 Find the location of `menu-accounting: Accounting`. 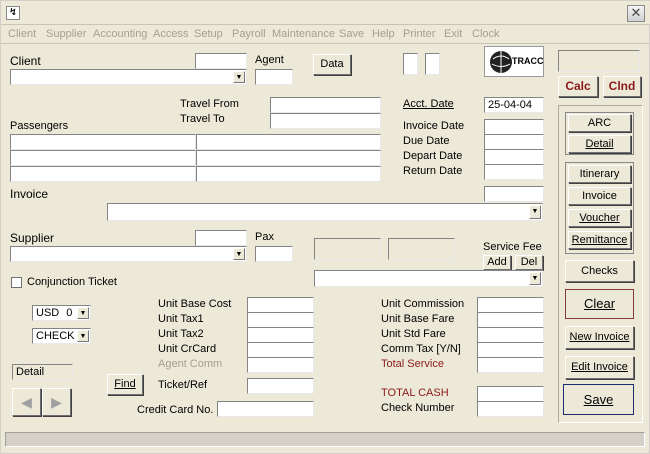

menu-accounting: Accounting is located at coordinates (120, 34).